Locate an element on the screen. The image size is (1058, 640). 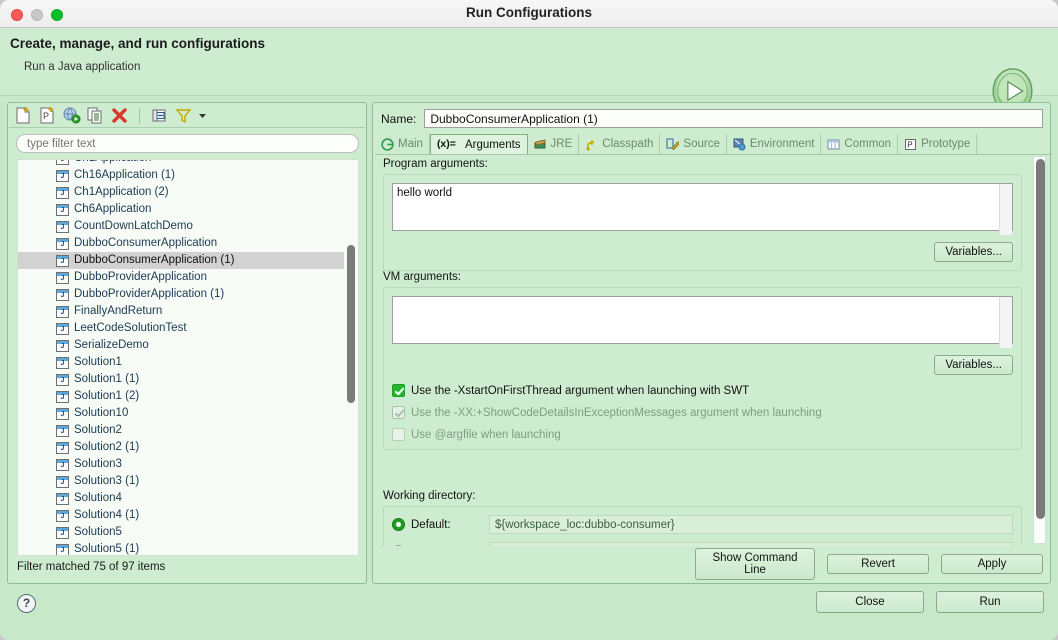
tree-item: LeetCodeSolutionTest is located at coordinates (181, 328).